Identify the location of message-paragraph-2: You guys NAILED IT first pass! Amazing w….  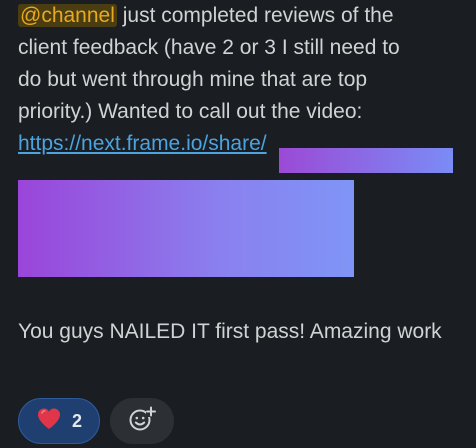
(230, 331).